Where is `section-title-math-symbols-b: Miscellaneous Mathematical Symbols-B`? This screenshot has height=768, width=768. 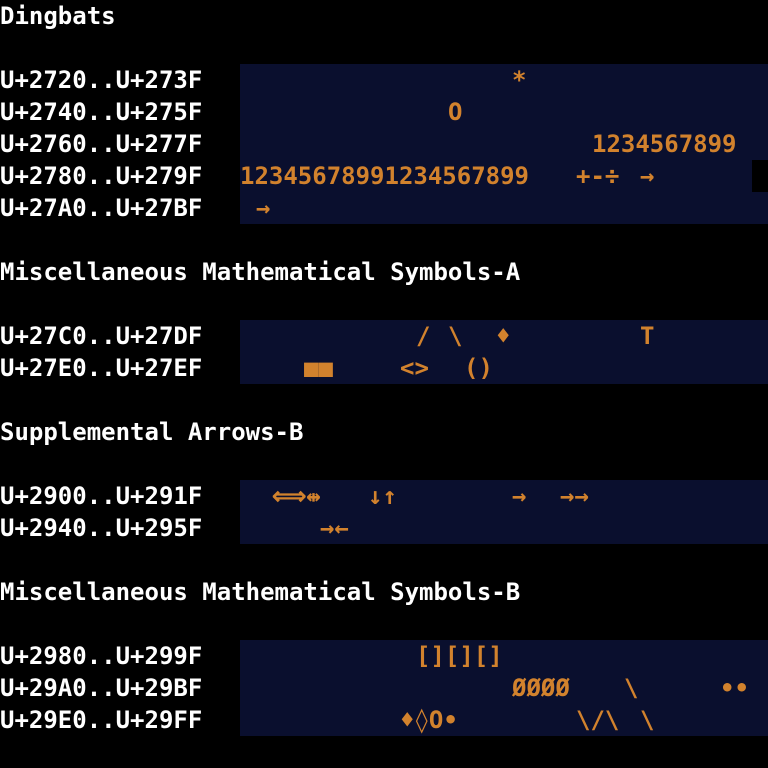 section-title-math-symbols-b: Miscellaneous Mathematical Symbols-B is located at coordinates (260, 592).